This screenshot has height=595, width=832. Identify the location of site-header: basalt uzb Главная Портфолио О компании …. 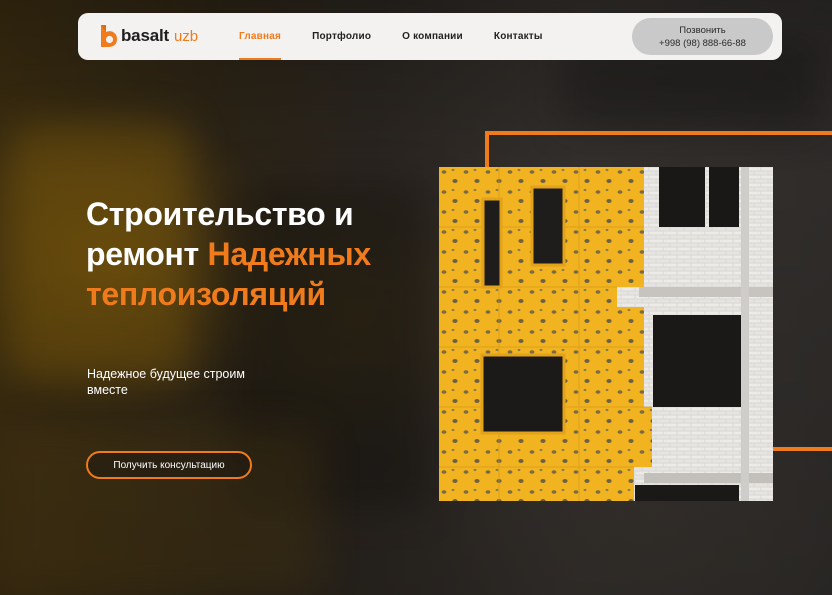
(430, 36).